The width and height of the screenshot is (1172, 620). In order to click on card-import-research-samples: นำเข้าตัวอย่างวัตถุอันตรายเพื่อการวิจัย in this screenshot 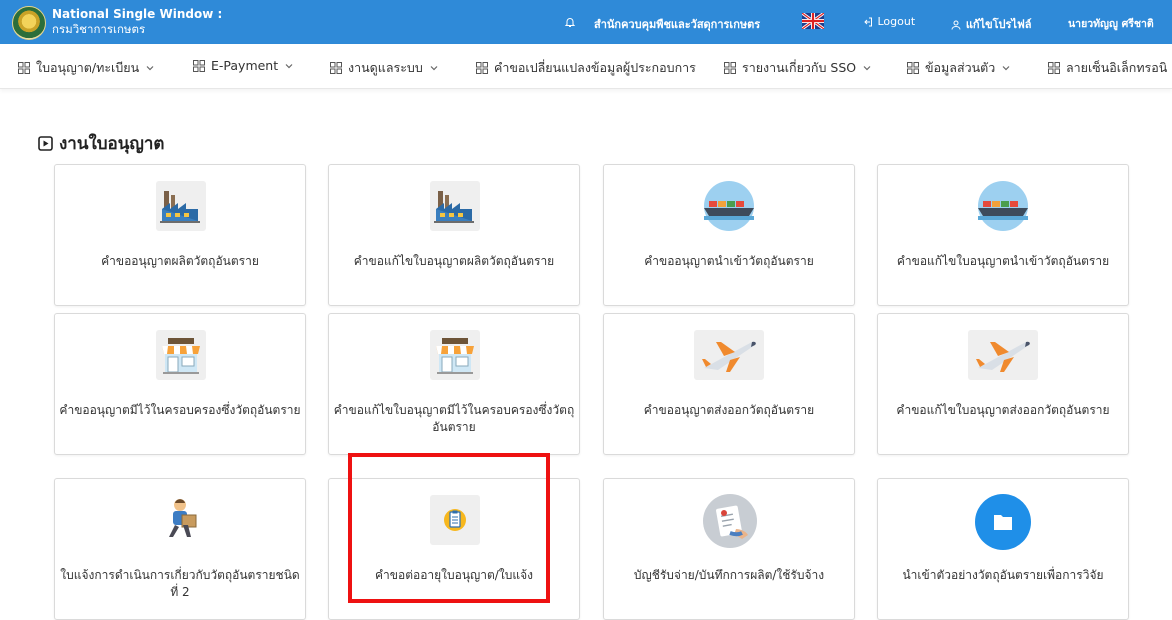, I will do `click(1003, 549)`.